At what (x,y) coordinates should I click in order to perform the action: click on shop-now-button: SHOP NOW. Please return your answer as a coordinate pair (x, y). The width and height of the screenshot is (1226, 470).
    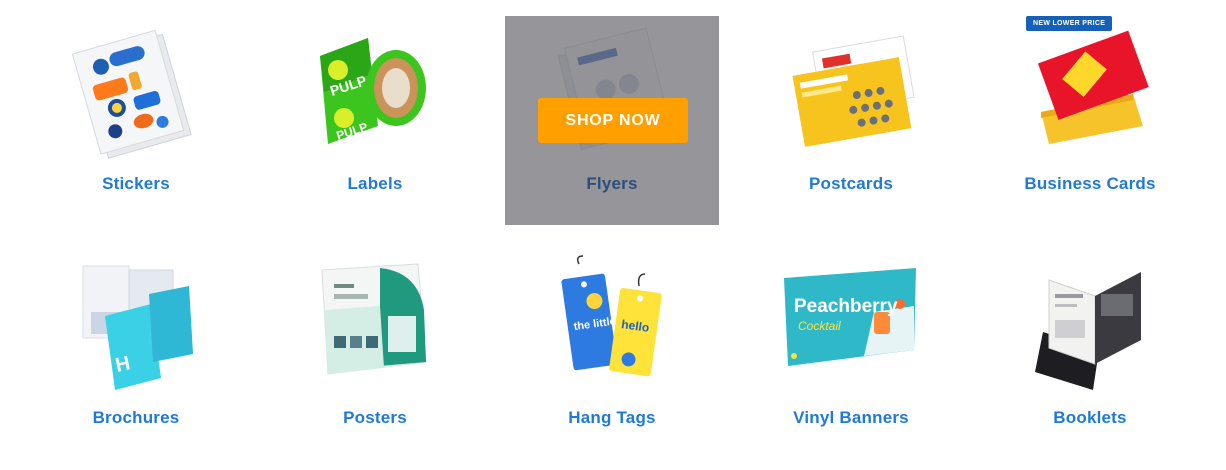
    Looking at the image, I should click on (613, 120).